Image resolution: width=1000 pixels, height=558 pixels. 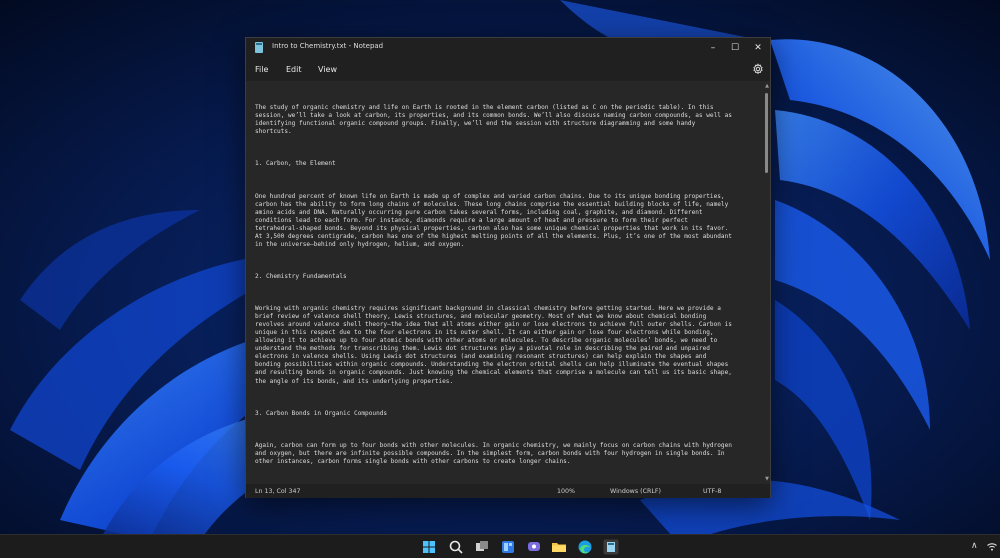 What do you see at coordinates (328, 46) in the screenshot?
I see `window-title: Intro to Chemistry.txt - Notepad` at bounding box center [328, 46].